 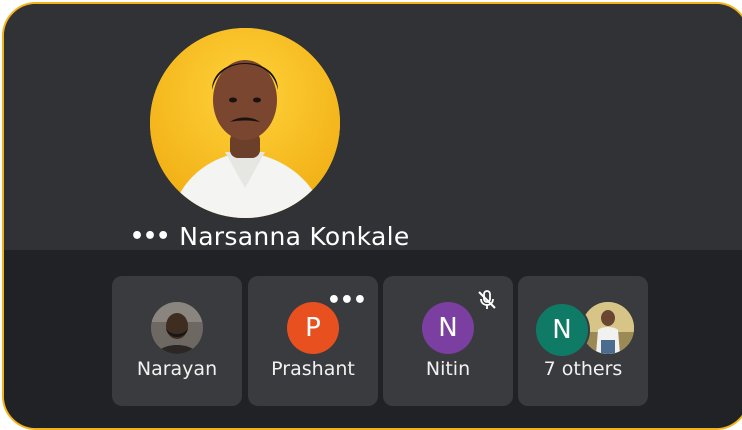 I want to click on participant-name: Narayan, so click(x=177, y=369).